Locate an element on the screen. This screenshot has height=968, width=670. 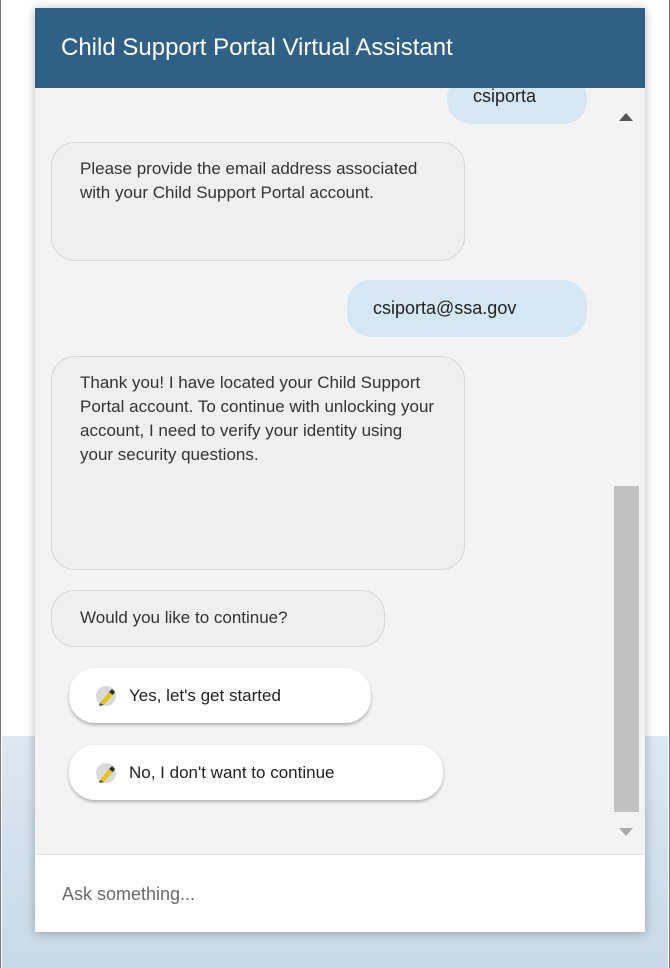
user-message: csiporta@ssa.gov is located at coordinates (467, 308).